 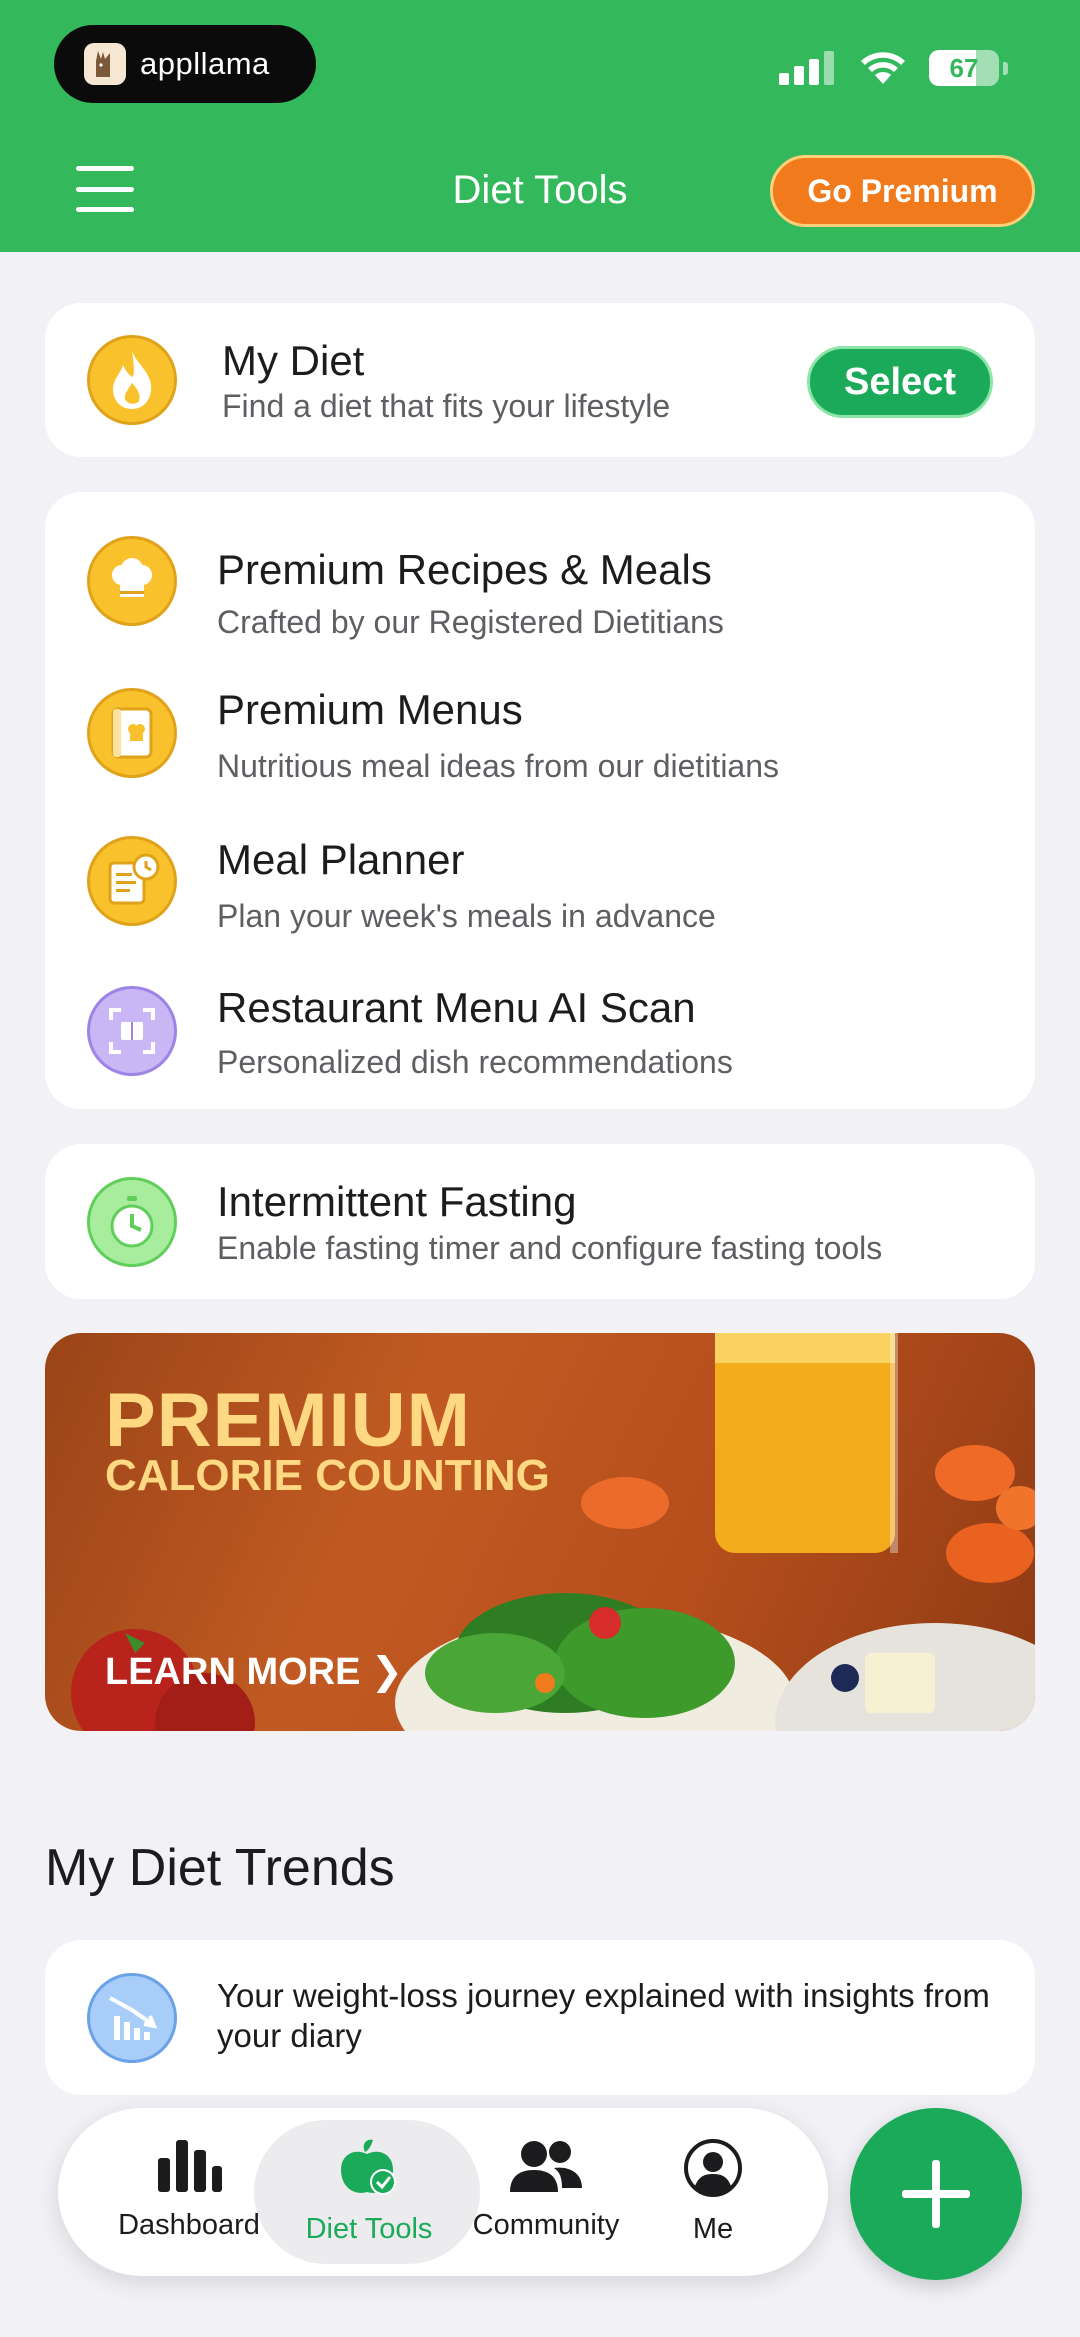 I want to click on cellular-signal-icon, so click(x=806, y=68).